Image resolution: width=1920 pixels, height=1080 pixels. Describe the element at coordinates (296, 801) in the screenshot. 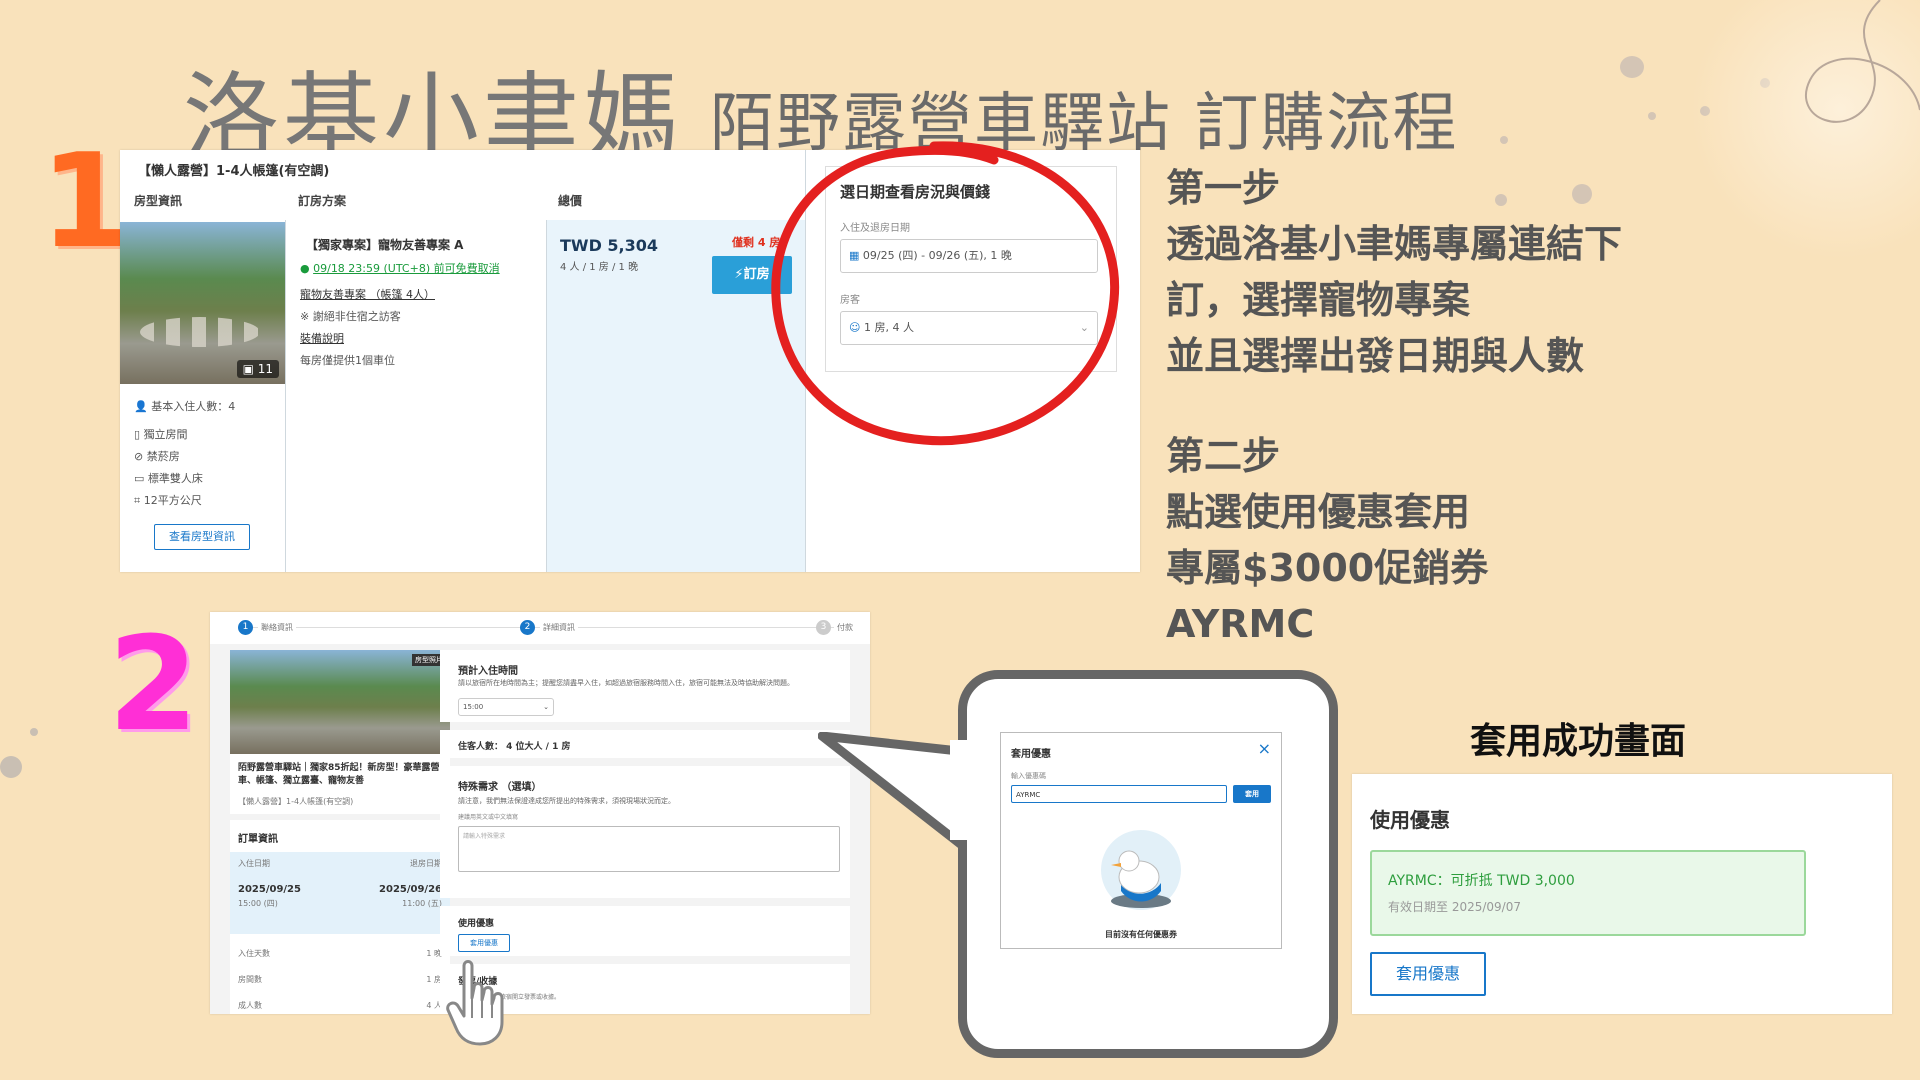

I see `room-name: 【懶人露營】1-4人帳篷(有空調)` at that location.